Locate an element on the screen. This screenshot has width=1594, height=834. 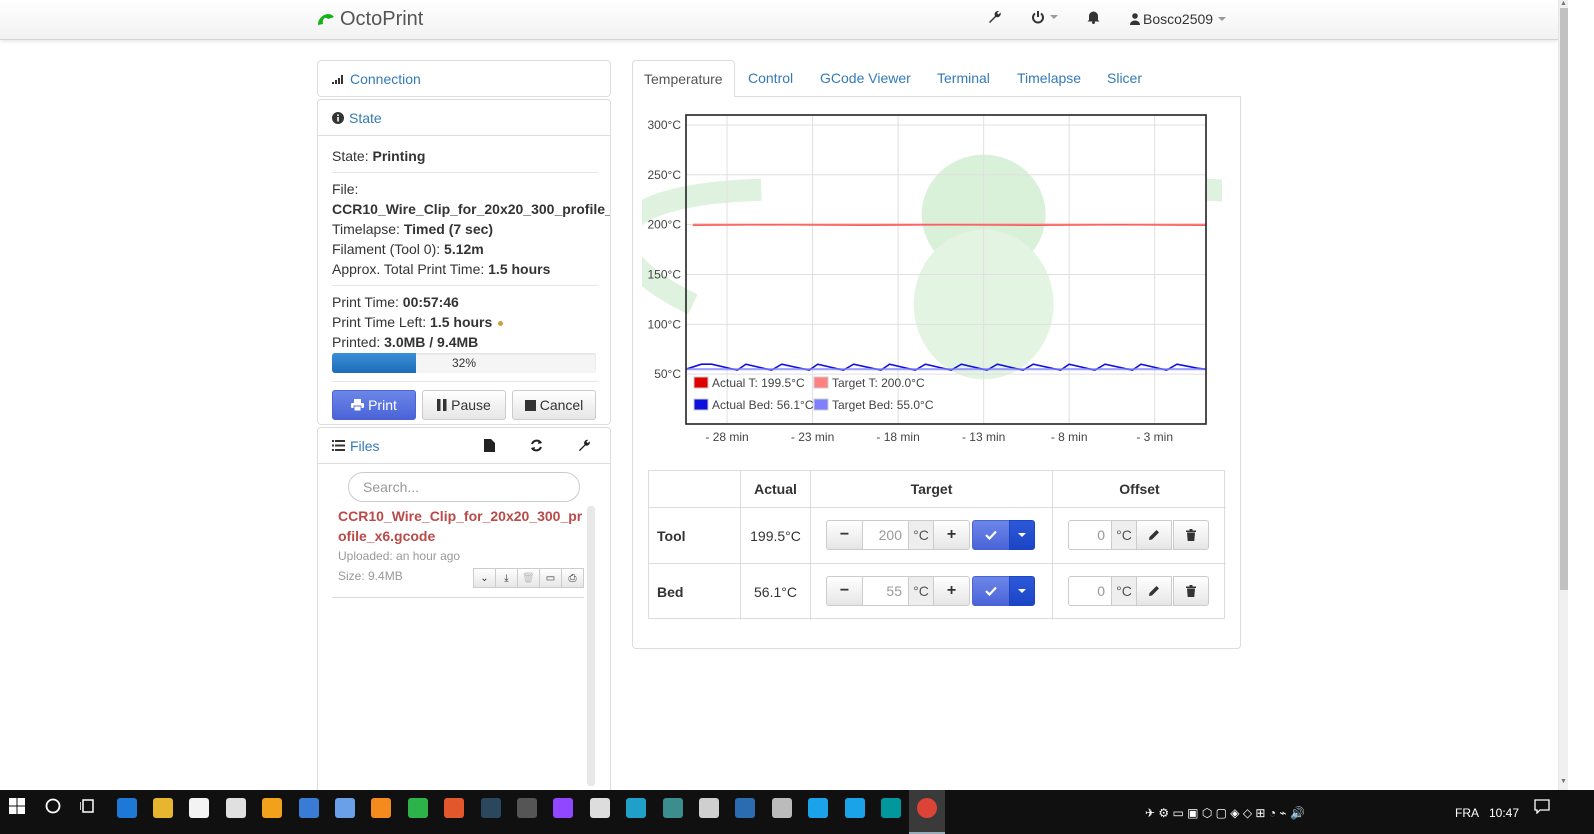
scroll-up-icon: ▲ is located at coordinates (1563, 3).